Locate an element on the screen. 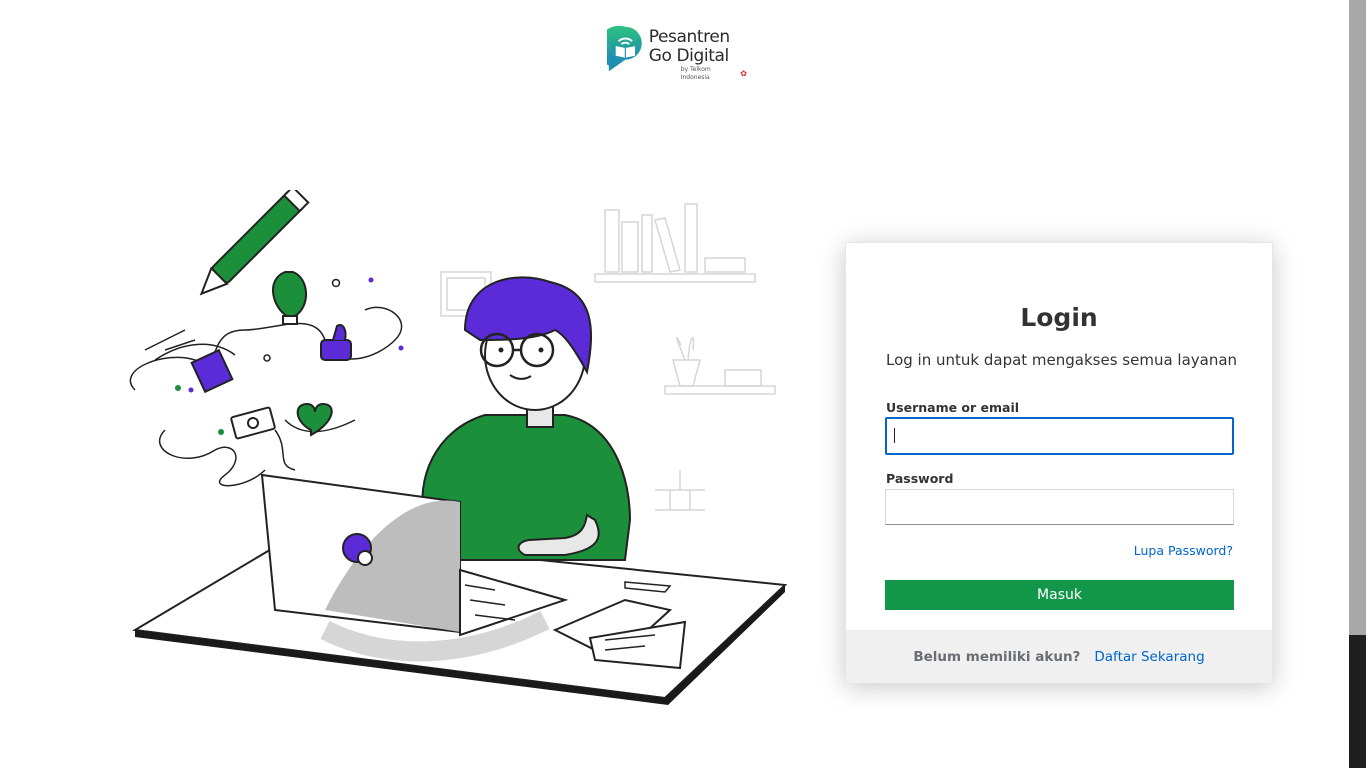  telkom-mark-icon: ✿ is located at coordinates (743, 73).